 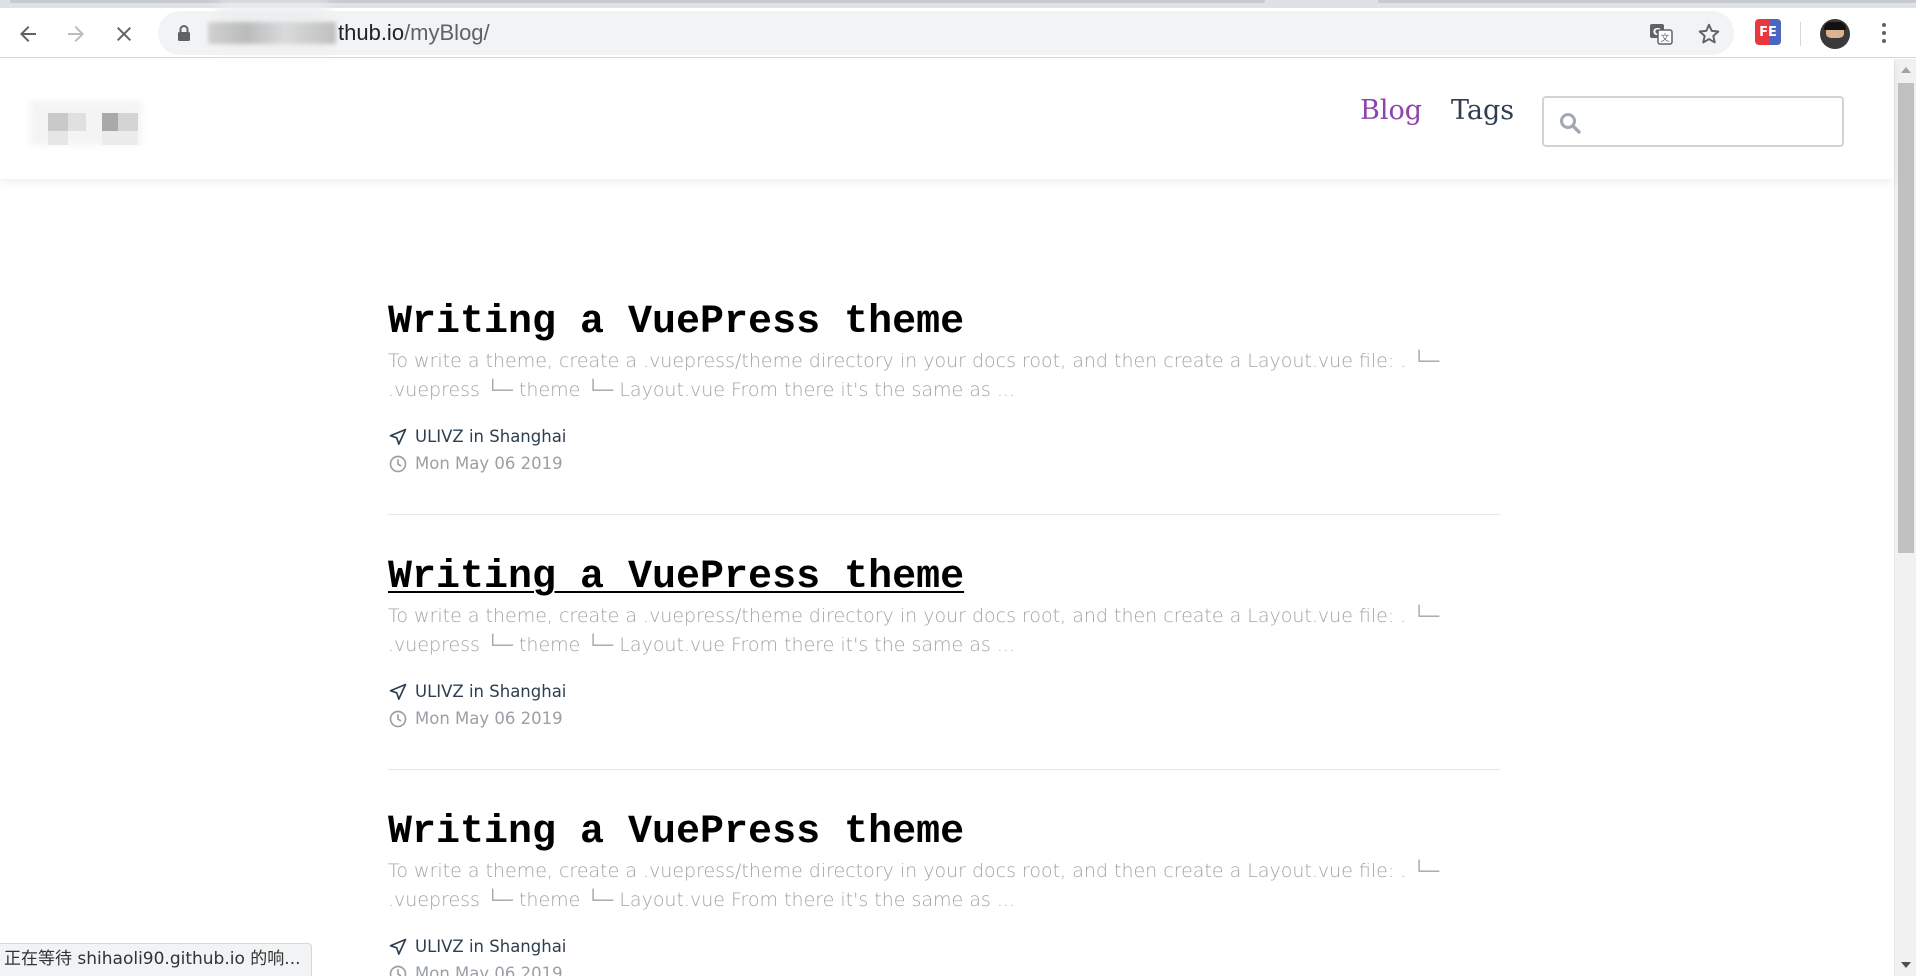 I want to click on lock-icon, so click(x=184, y=33).